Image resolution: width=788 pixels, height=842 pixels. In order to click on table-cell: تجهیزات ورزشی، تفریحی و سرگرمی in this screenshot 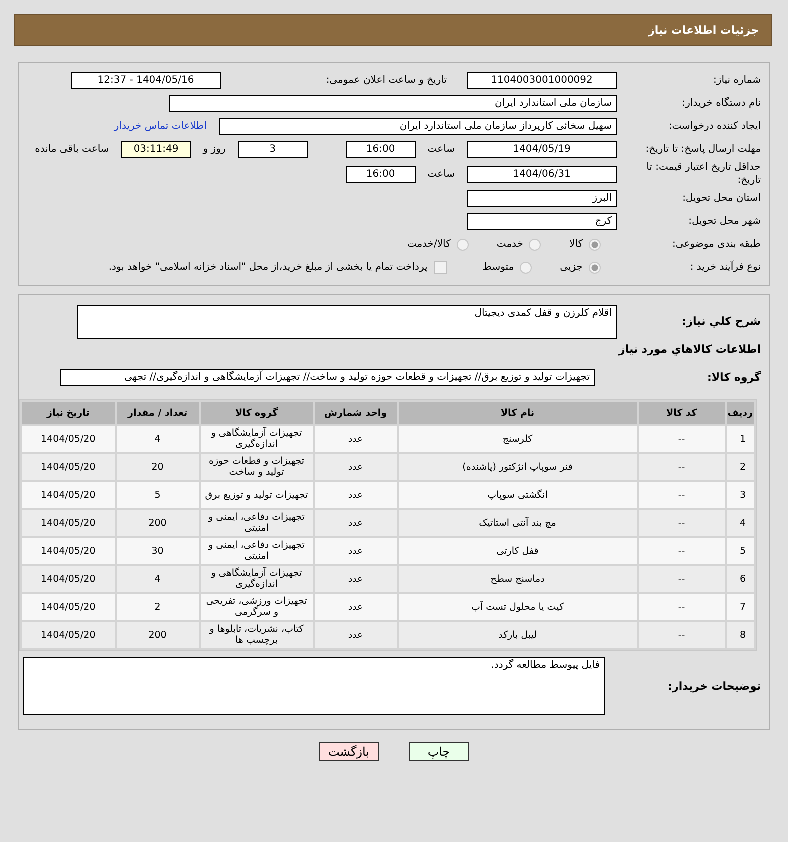, I will do `click(256, 607)`.